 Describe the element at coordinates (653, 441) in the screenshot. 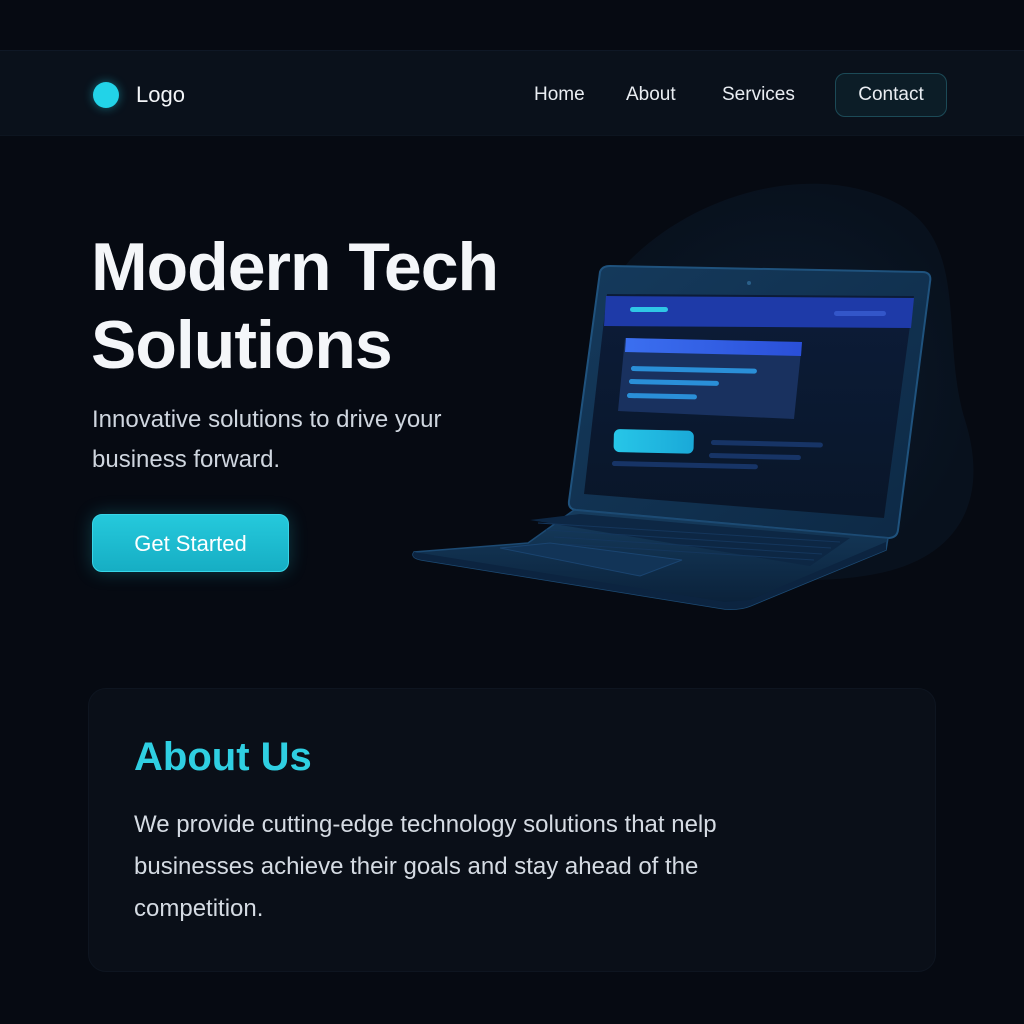

I see `screen-button` at that location.